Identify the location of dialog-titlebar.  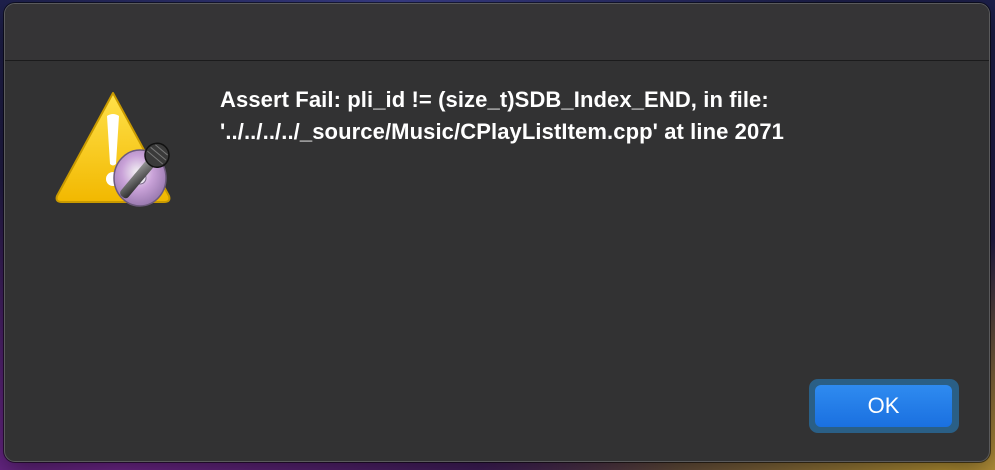
(497, 32).